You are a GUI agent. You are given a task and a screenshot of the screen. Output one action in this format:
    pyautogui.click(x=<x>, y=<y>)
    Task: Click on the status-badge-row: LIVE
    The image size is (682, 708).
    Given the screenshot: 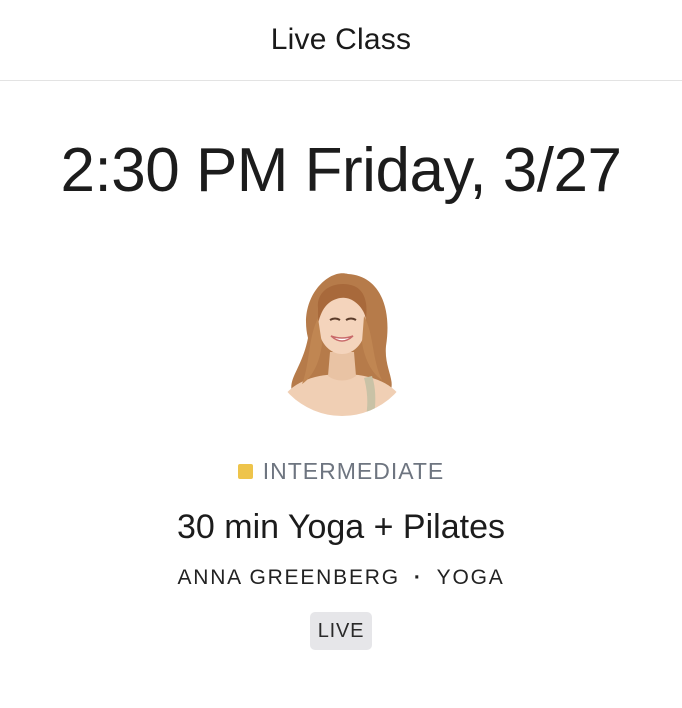 What is the action you would take?
    pyautogui.click(x=341, y=631)
    